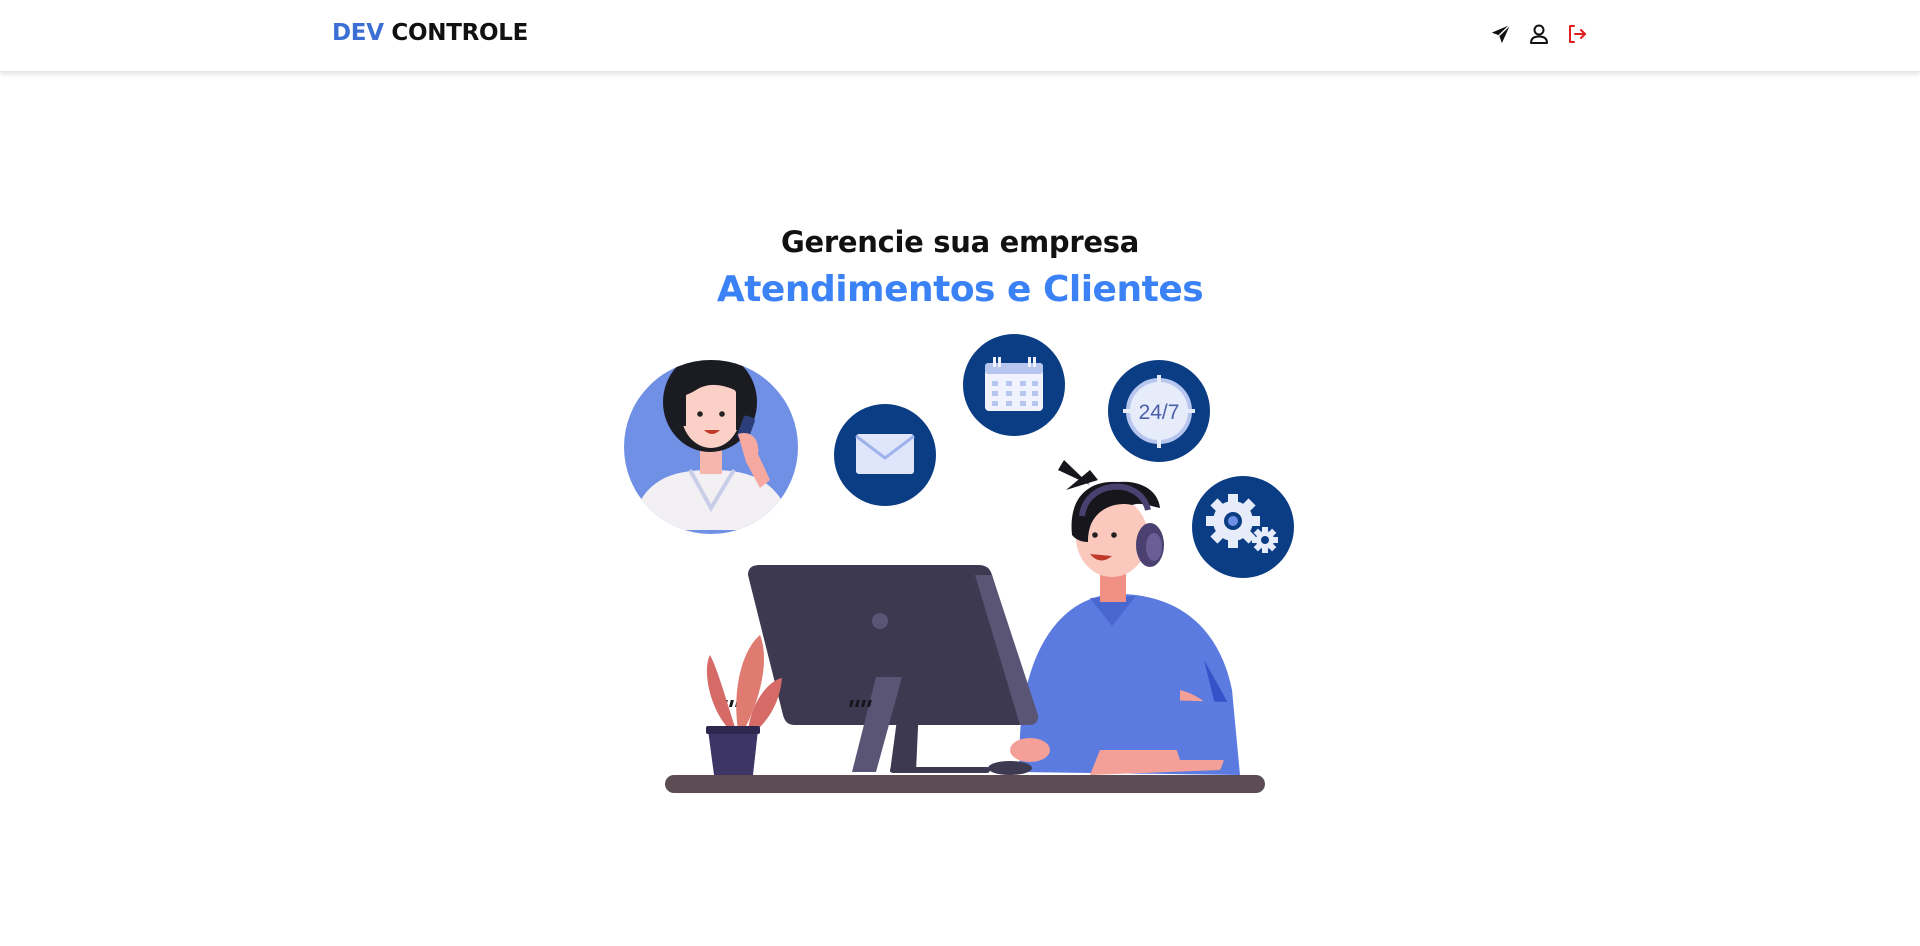 The width and height of the screenshot is (1920, 946). I want to click on clock-badge-text: 24/7, so click(1159, 412).